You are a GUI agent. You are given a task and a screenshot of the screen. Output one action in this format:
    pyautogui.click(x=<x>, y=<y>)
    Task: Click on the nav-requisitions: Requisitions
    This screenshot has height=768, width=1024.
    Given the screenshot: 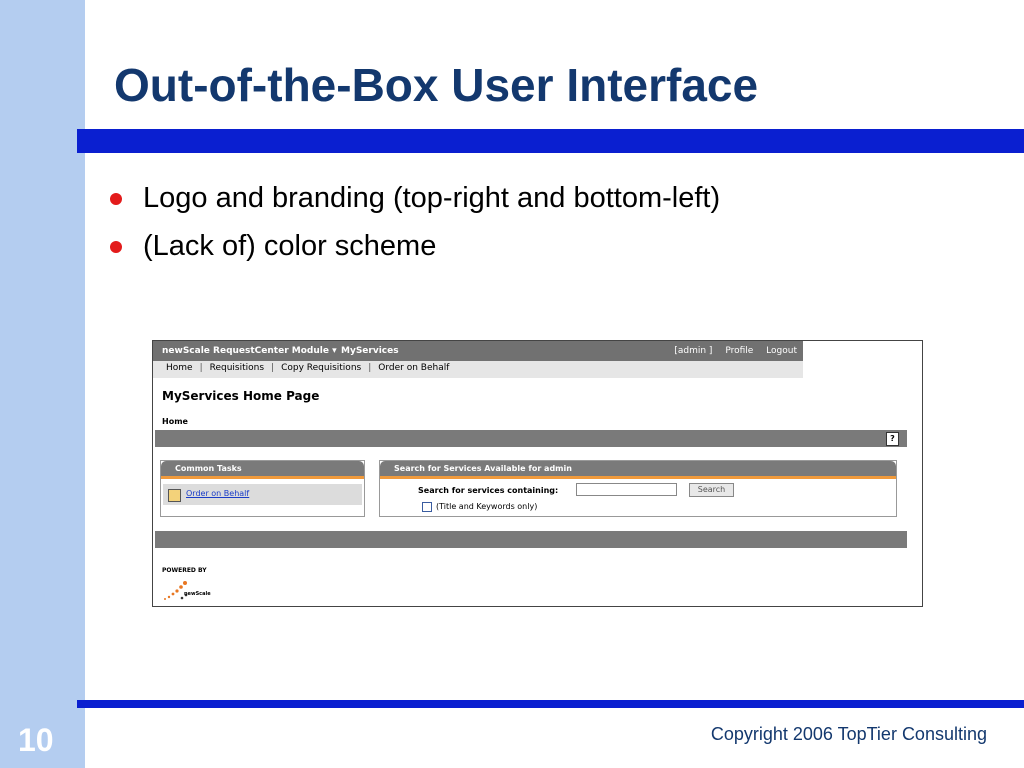 What is the action you would take?
    pyautogui.click(x=237, y=368)
    